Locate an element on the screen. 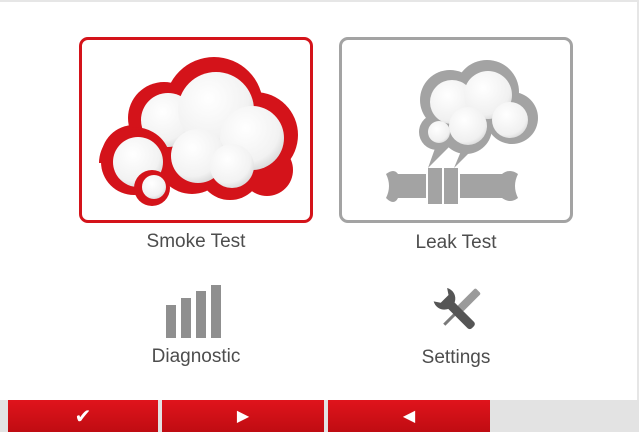 This screenshot has height=432, width=639. confirm-button: ✔ is located at coordinates (83, 416).